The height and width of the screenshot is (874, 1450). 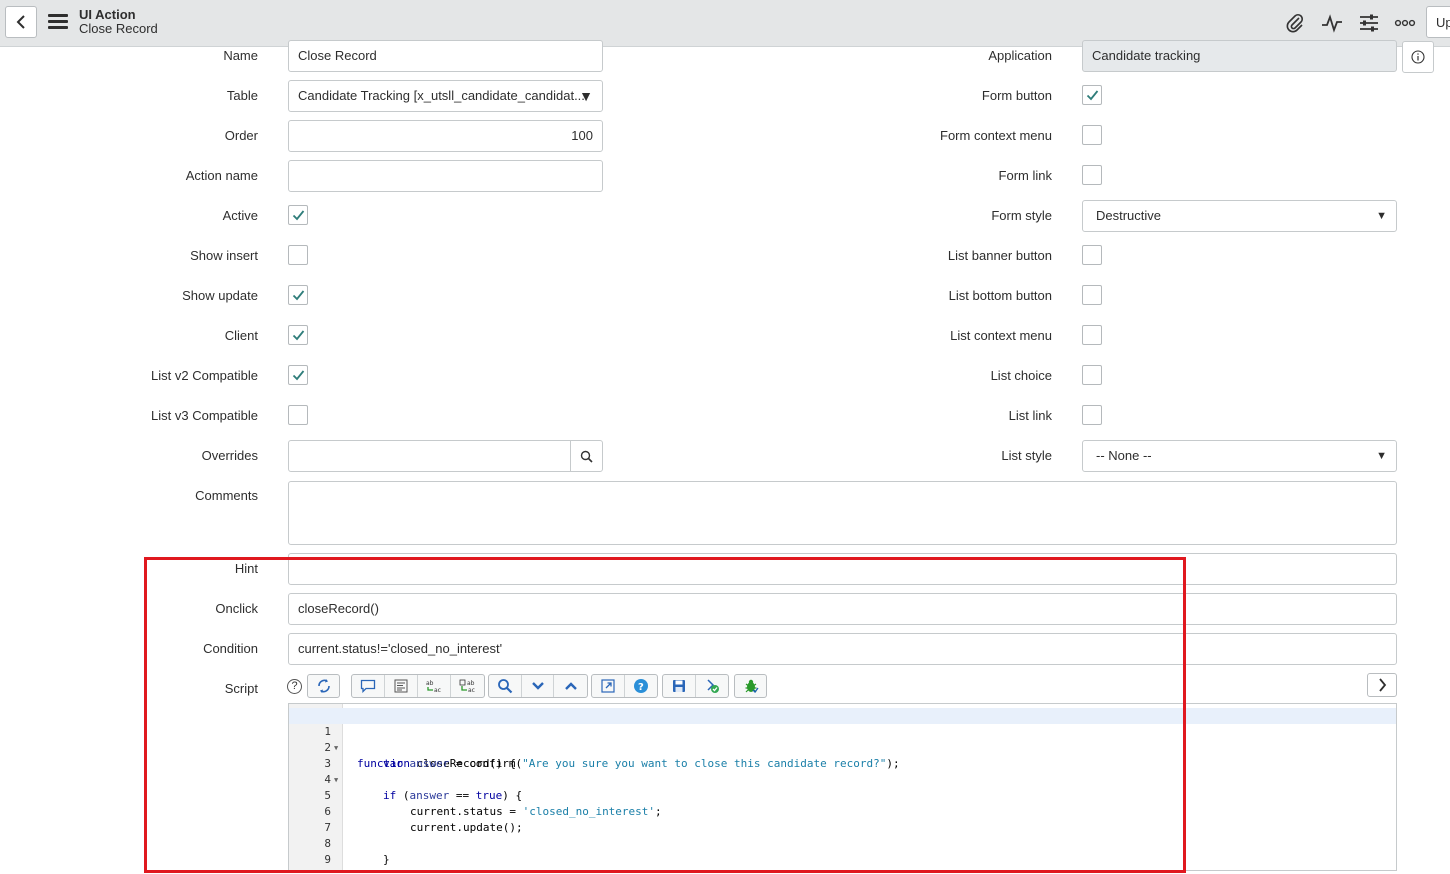 I want to click on replace-all-button: ab ac, so click(x=467, y=686).